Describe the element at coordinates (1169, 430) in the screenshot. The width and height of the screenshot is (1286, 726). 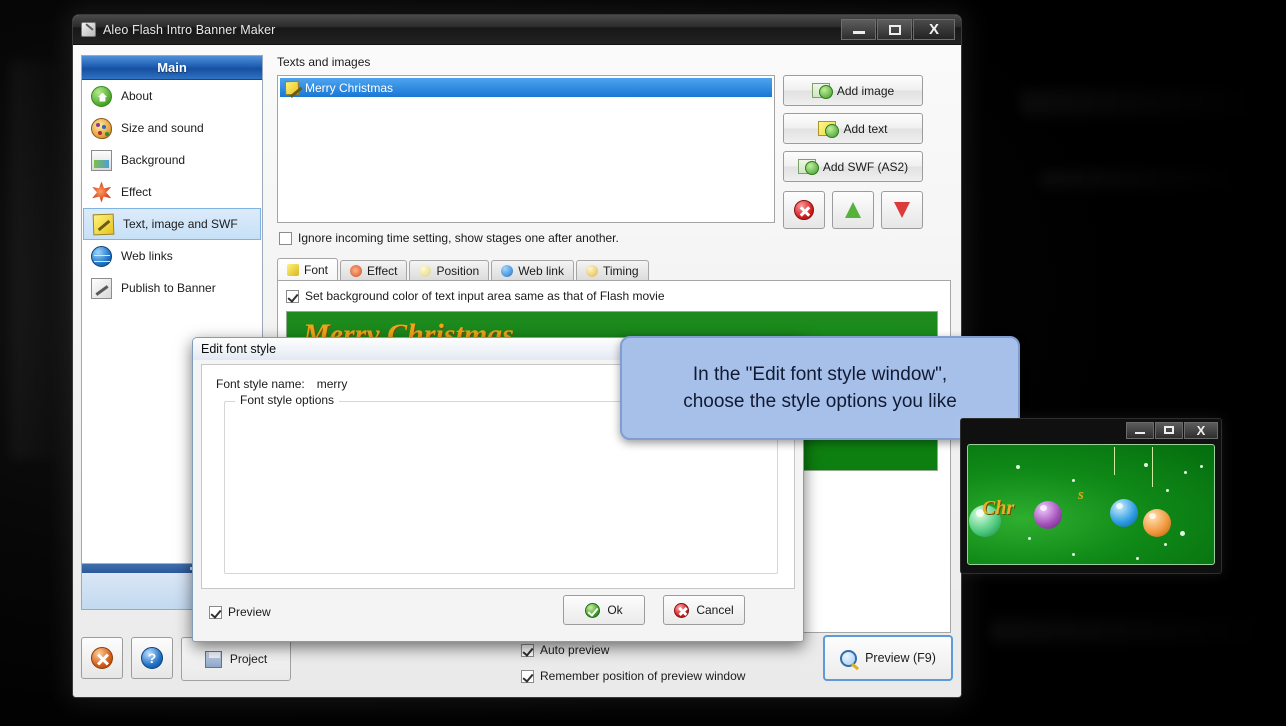
I see `preview-maximize-button` at that location.